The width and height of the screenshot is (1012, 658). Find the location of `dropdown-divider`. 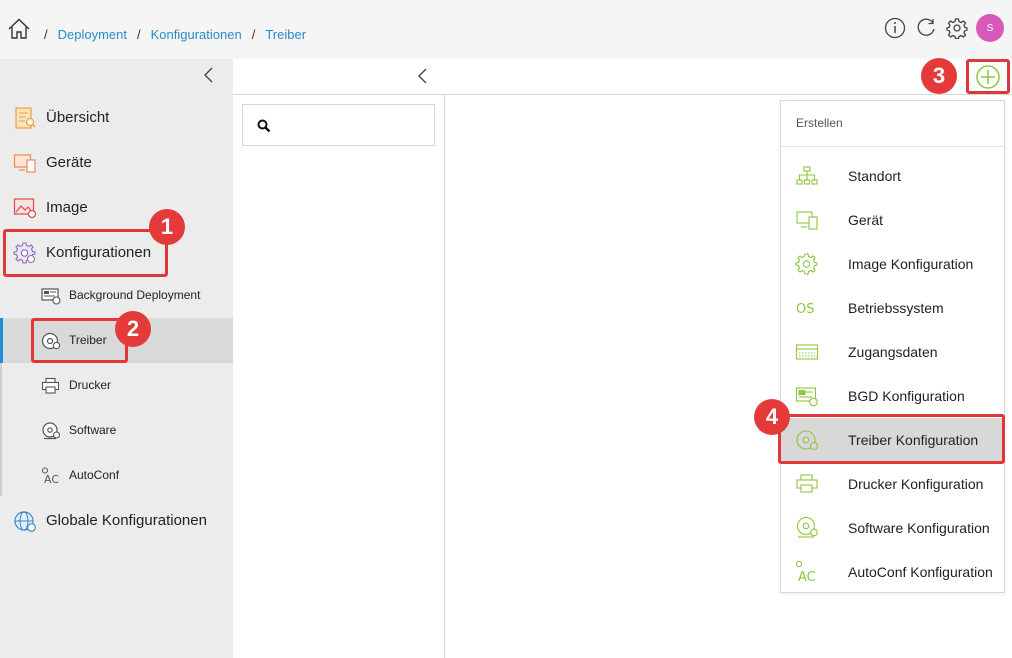

dropdown-divider is located at coordinates (892, 146).